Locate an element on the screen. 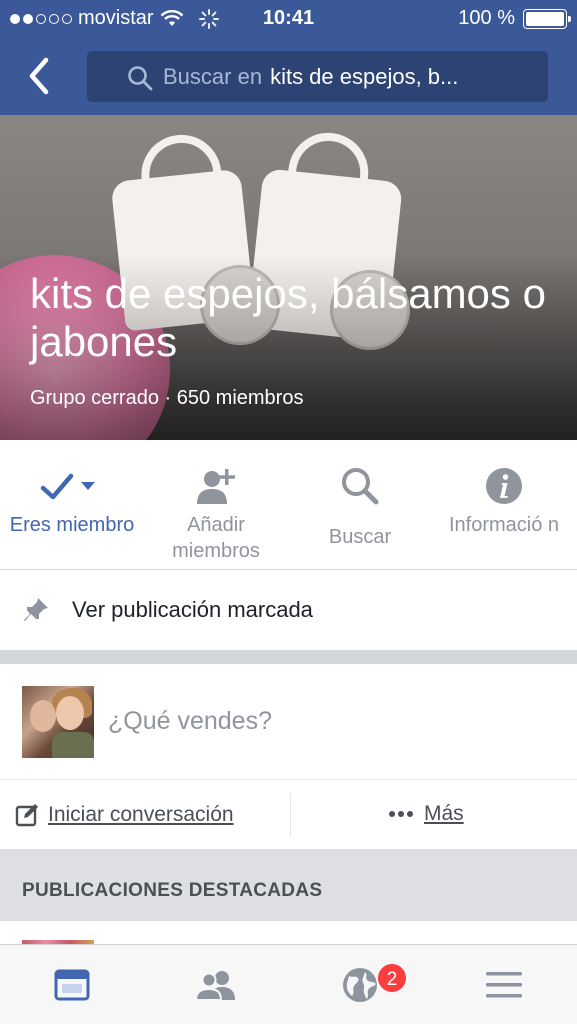 The image size is (577, 1024). tab-notifications is located at coordinates (360, 984).